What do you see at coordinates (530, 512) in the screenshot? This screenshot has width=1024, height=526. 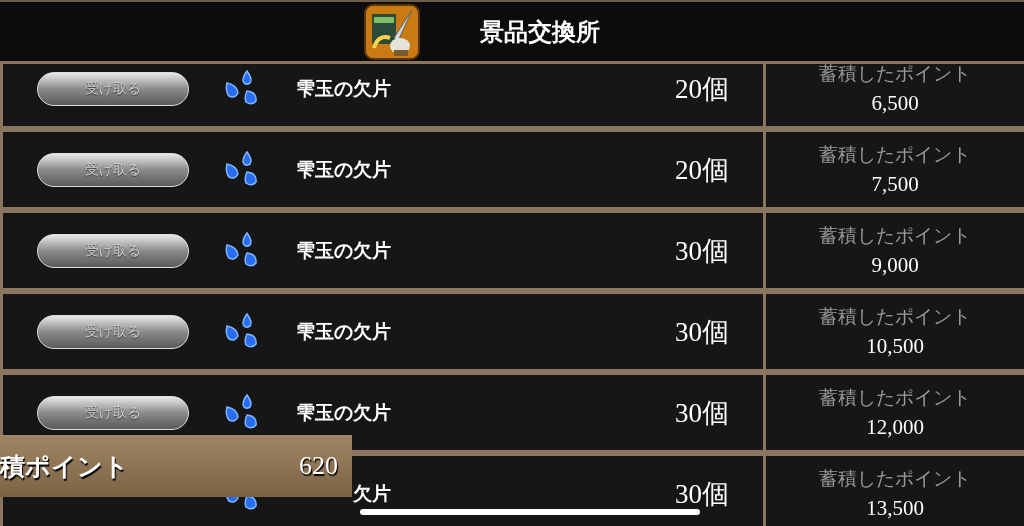 I see `home-indicator` at bounding box center [530, 512].